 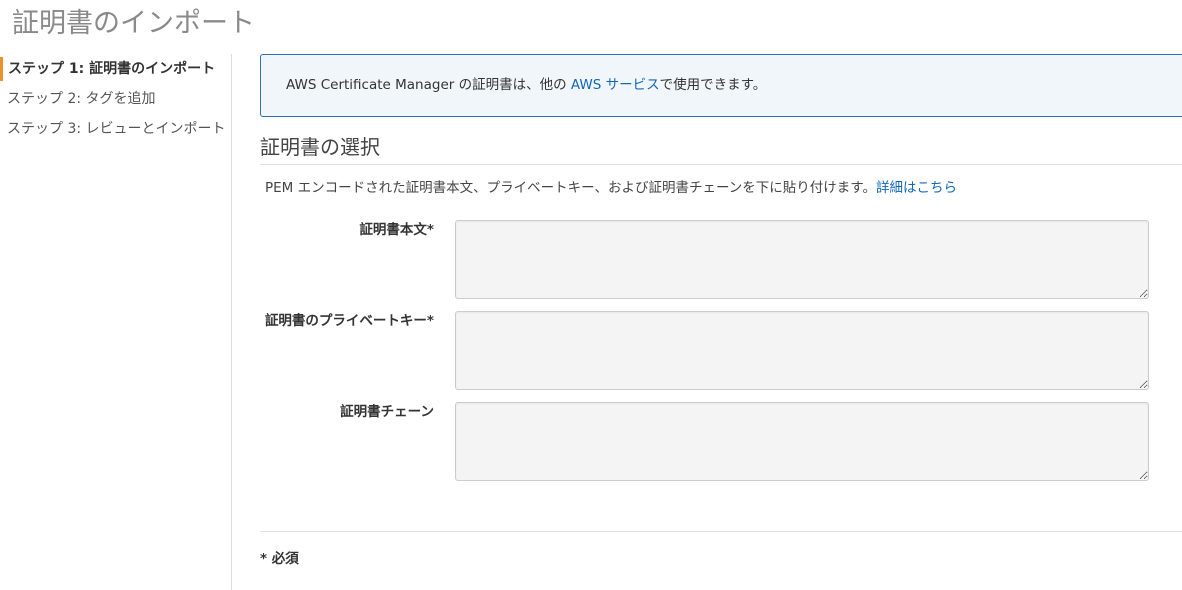 I want to click on private-key-label: 証明書のプライベートキー*, so click(x=349, y=321).